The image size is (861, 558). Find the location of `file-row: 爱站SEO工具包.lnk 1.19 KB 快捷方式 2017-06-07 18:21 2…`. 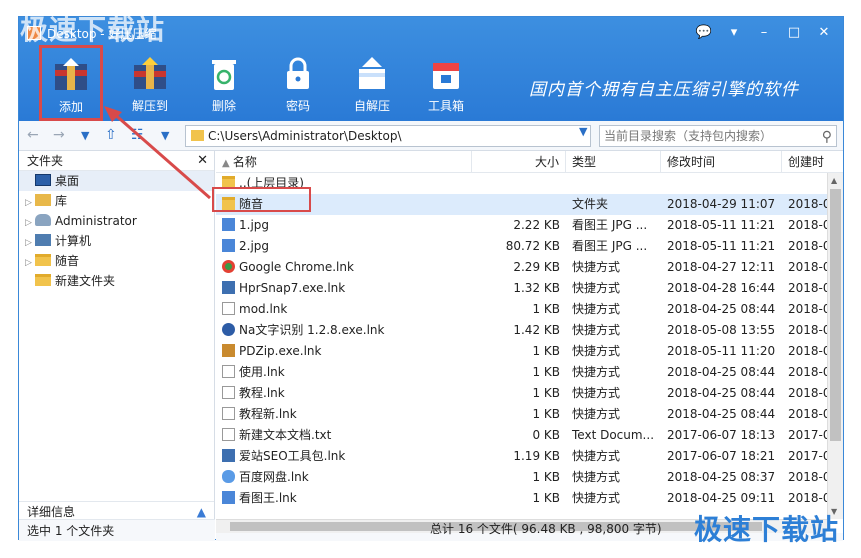

file-row: 爱站SEO工具包.lnk 1.19 KB 快捷方式 2017-06-07 18:21 2… is located at coordinates (529, 456).